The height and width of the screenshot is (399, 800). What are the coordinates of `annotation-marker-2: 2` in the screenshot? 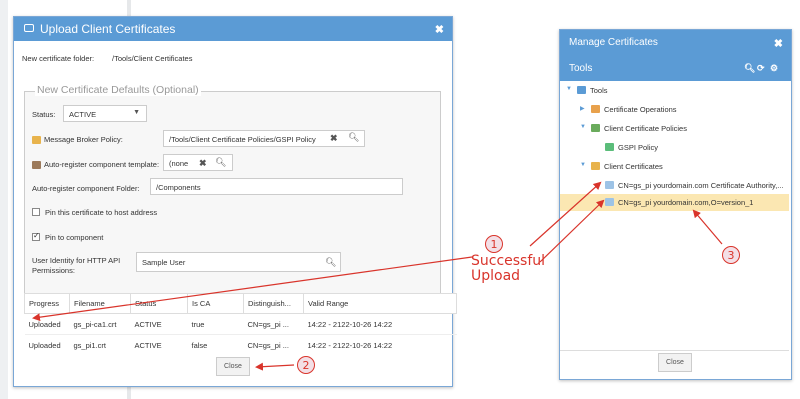 It's located at (306, 365).